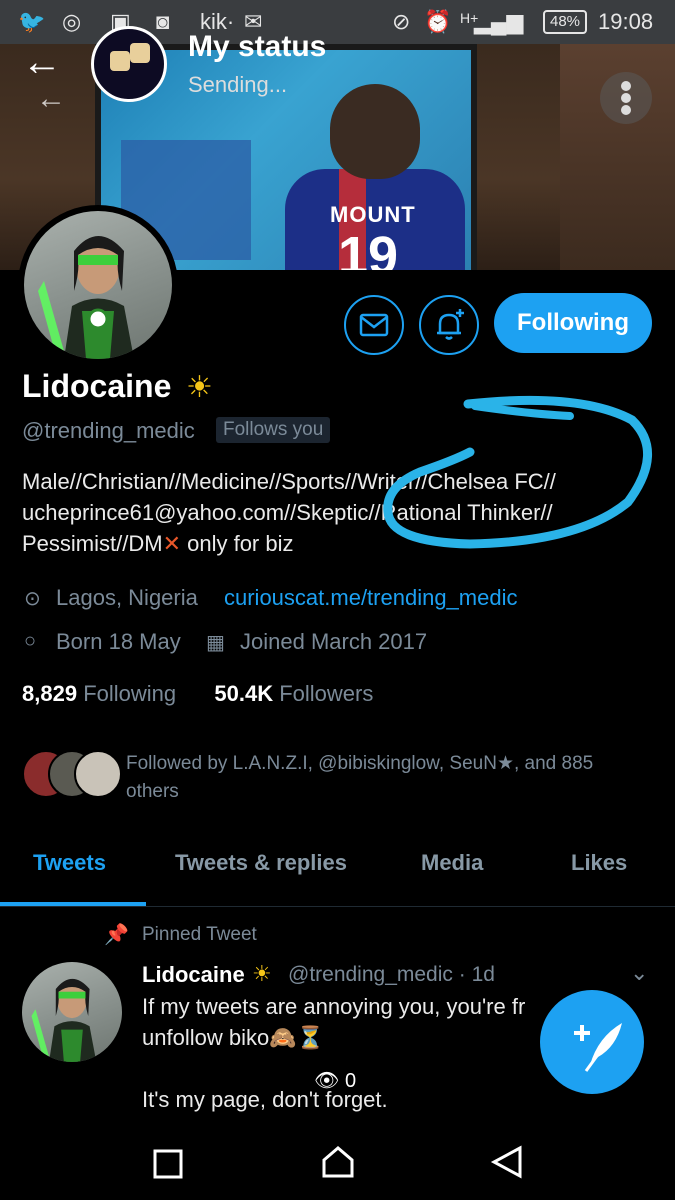 The image size is (675, 1200). I want to click on tweet-text-line: unfollow biko🙈⏳, so click(233, 1037).